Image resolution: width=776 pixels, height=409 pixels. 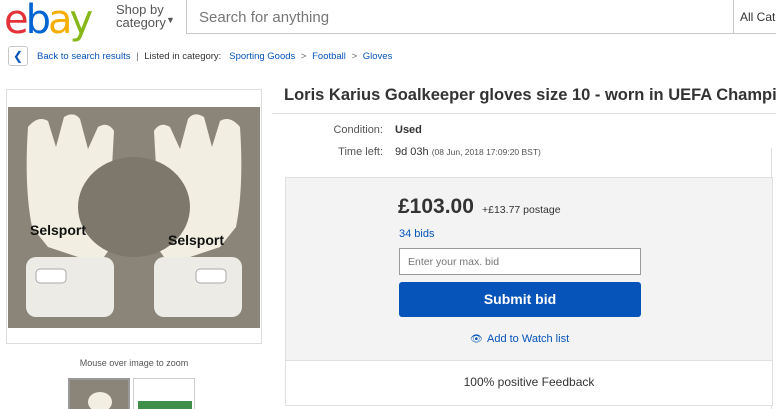 What do you see at coordinates (528, 339) in the screenshot?
I see `watch-label: Add to Watch list` at bounding box center [528, 339].